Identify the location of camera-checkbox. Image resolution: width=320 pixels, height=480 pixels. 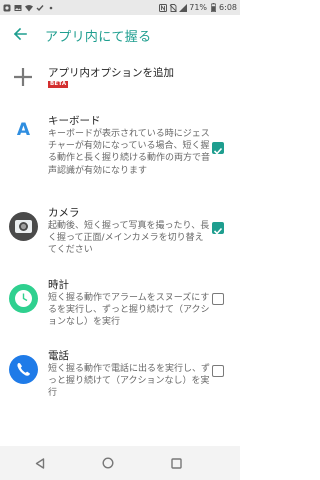
(218, 228).